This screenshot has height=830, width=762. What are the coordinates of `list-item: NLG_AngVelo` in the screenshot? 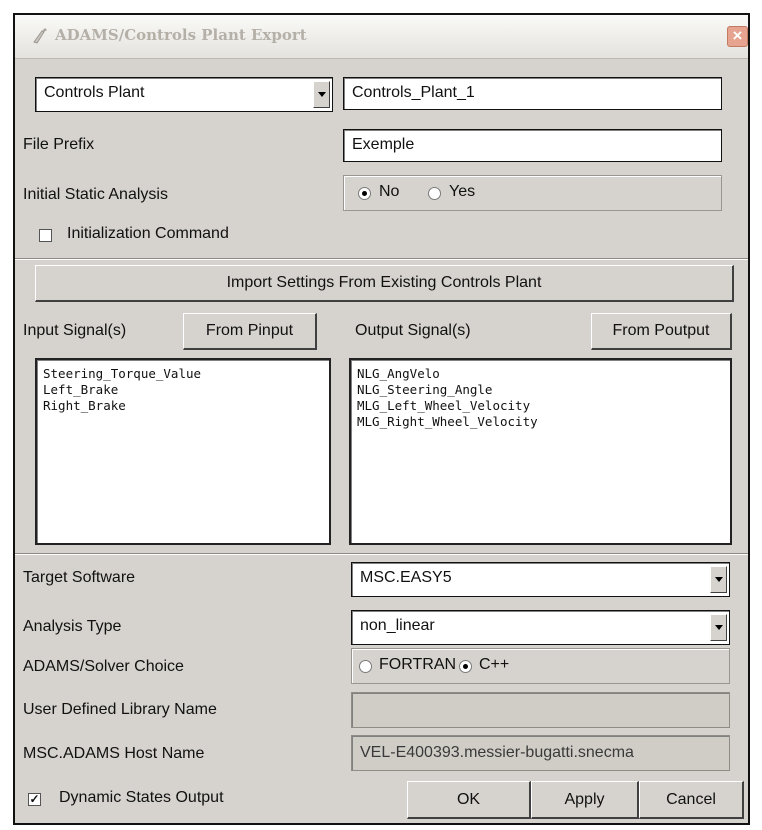 It's located at (543, 374).